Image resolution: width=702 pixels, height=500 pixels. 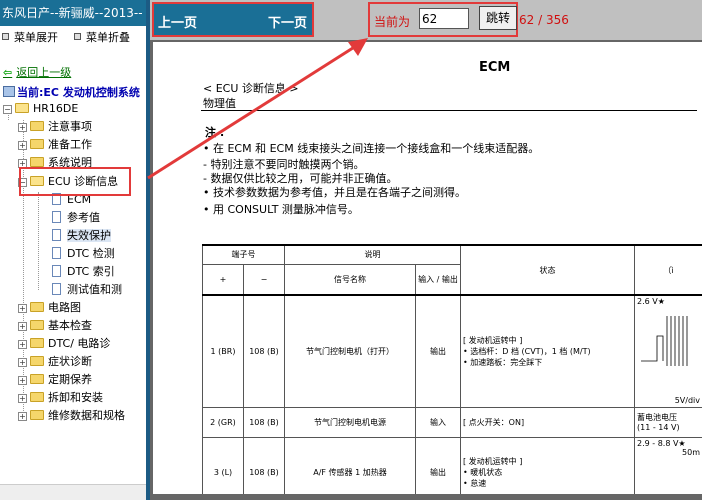 I want to click on section-title: < ECU 诊断信息 >, so click(x=251, y=88).